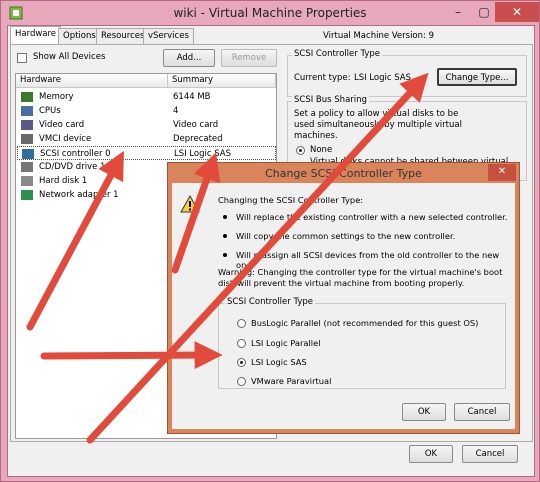 The image size is (540, 482). Describe the element at coordinates (131, 355) in the screenshot. I see `arrow-to-lsi-sas-option` at that location.